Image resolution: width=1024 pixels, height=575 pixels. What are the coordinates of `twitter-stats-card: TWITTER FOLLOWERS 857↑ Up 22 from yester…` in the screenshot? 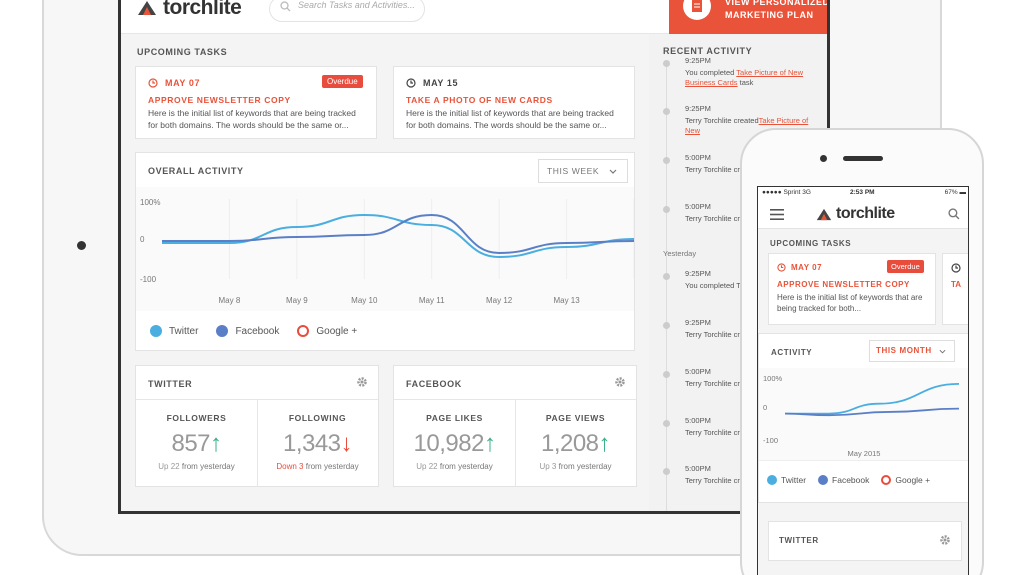 It's located at (257, 426).